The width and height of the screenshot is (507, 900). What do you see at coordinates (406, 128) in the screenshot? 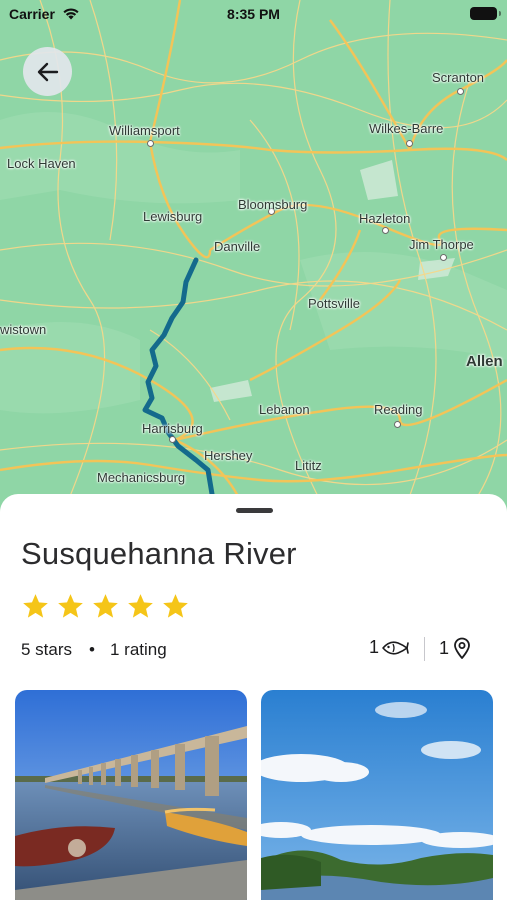
I see `map-label-wilkes-barre: Wilkes-Barre` at bounding box center [406, 128].